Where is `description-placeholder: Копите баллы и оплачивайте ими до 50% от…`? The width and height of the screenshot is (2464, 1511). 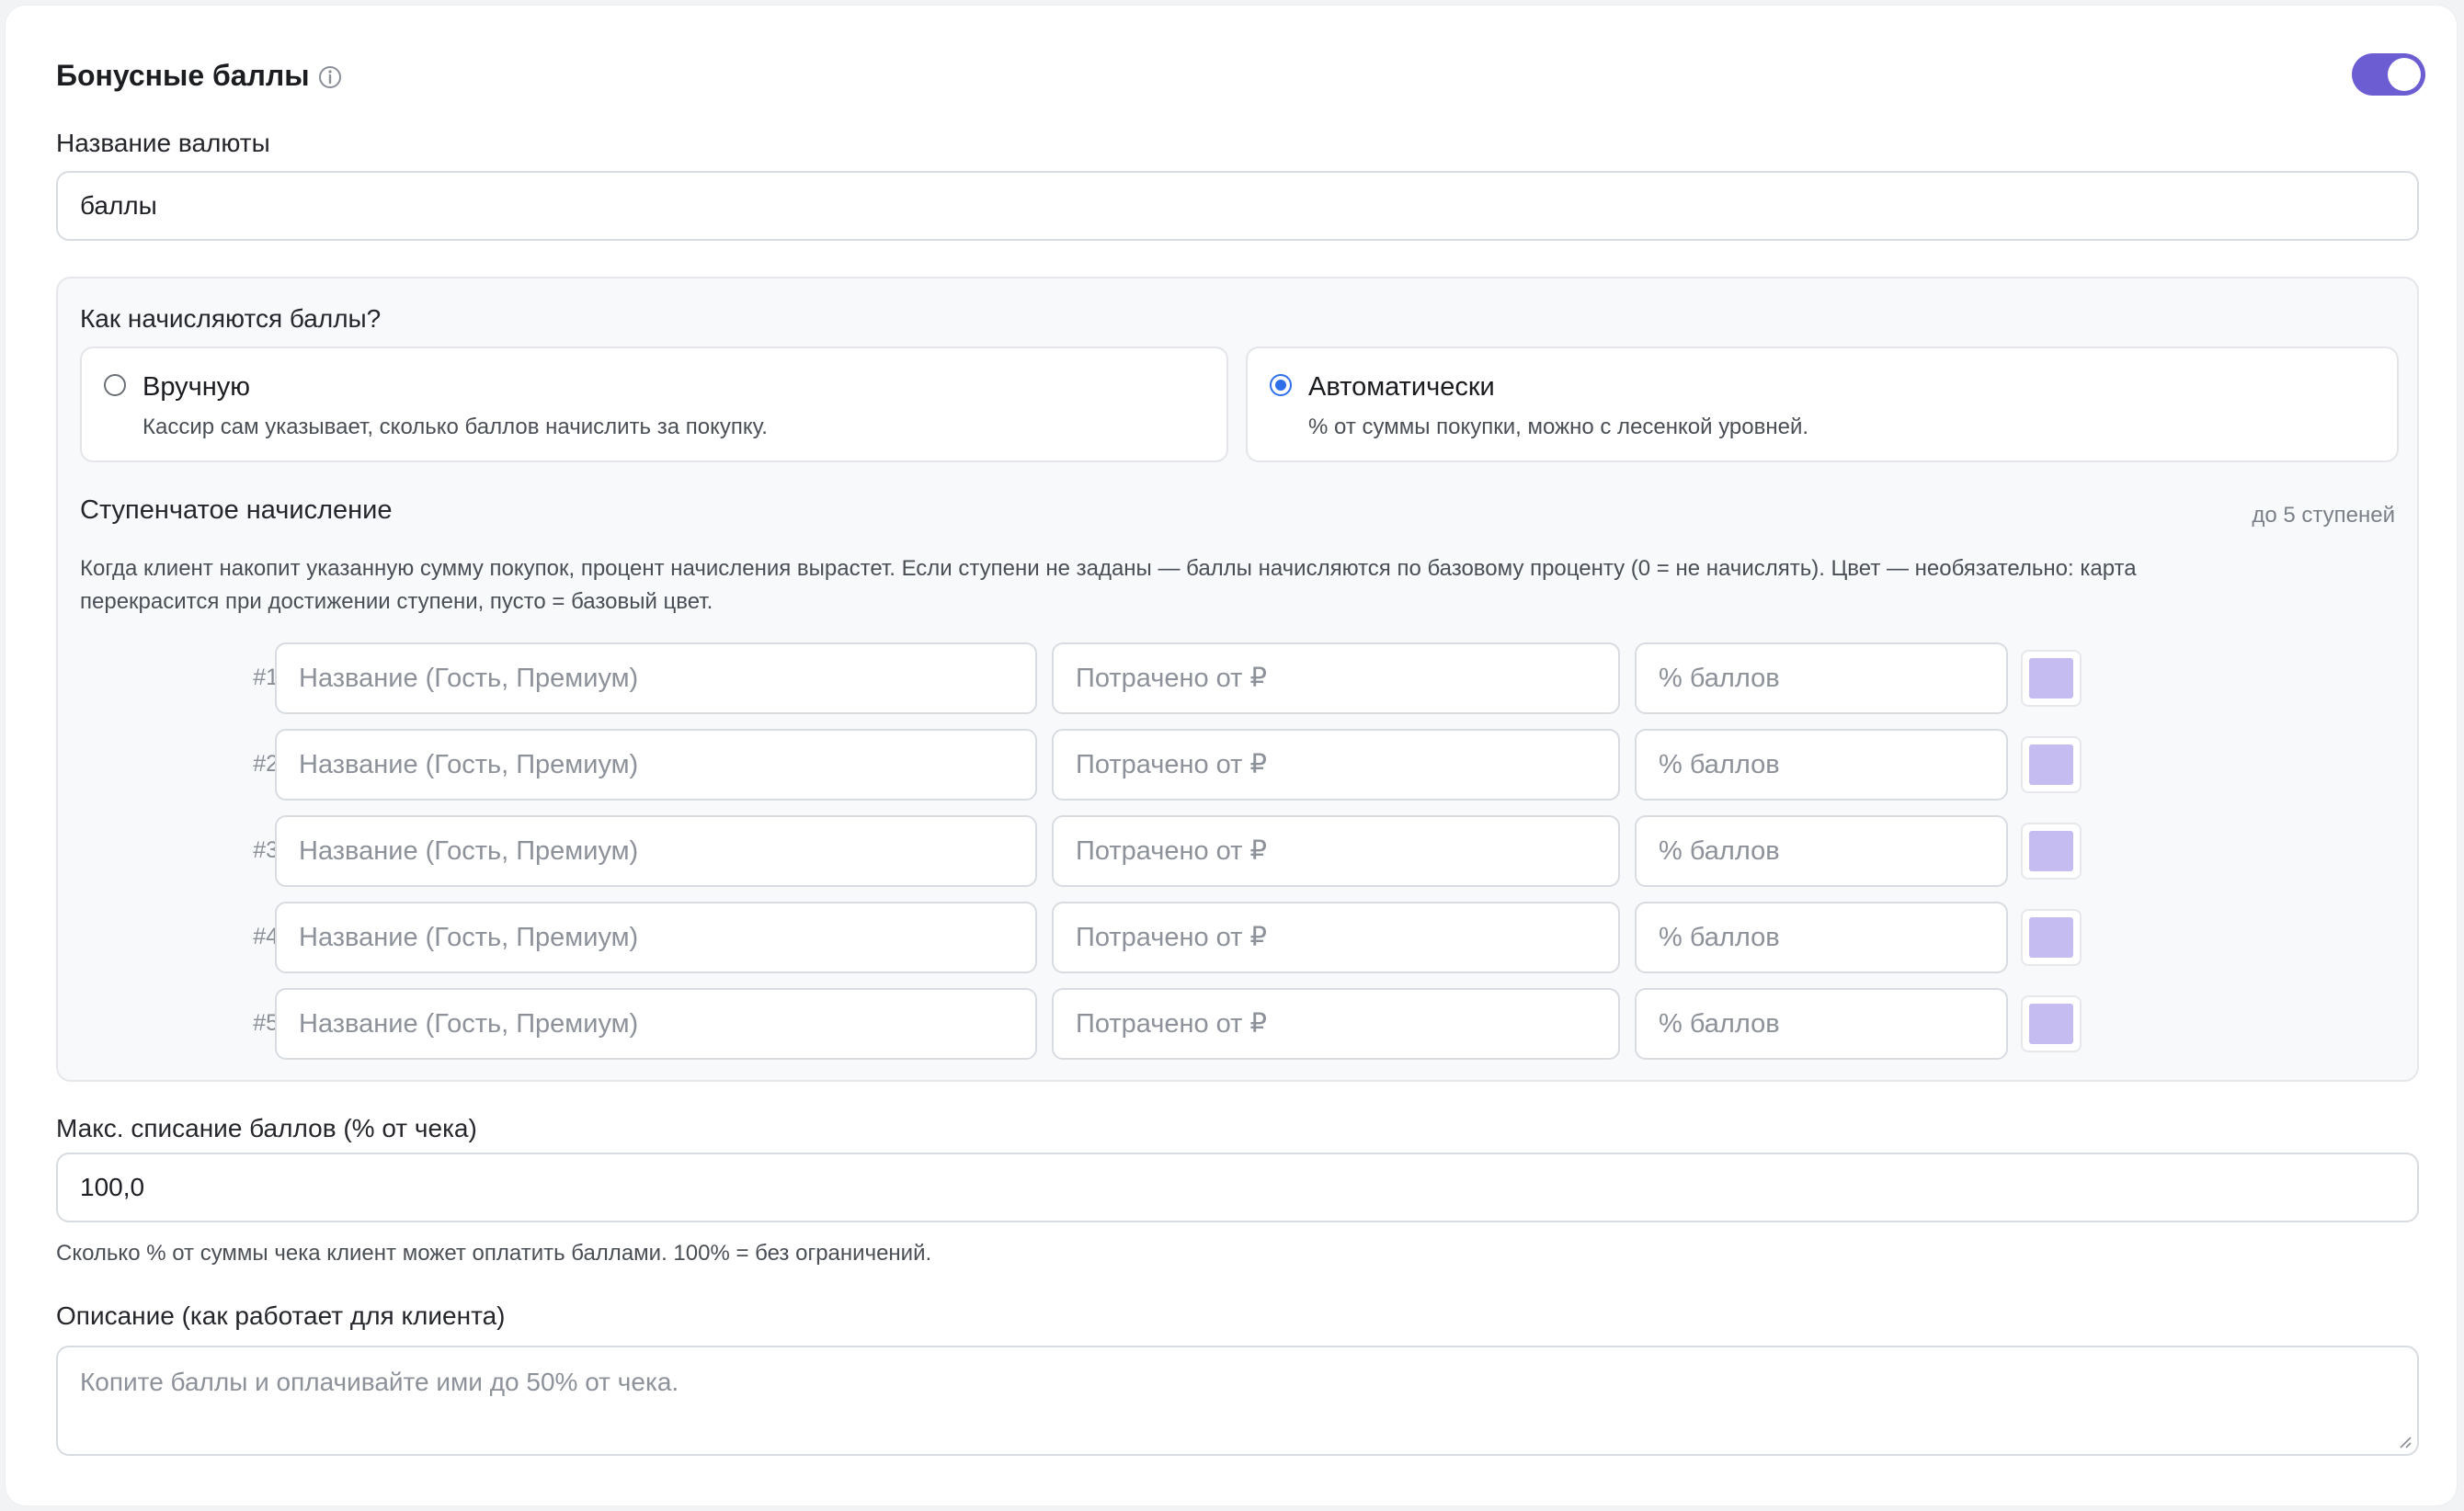
description-placeholder: Копите баллы и оплачивайте ими до 50% от… is located at coordinates (379, 1382).